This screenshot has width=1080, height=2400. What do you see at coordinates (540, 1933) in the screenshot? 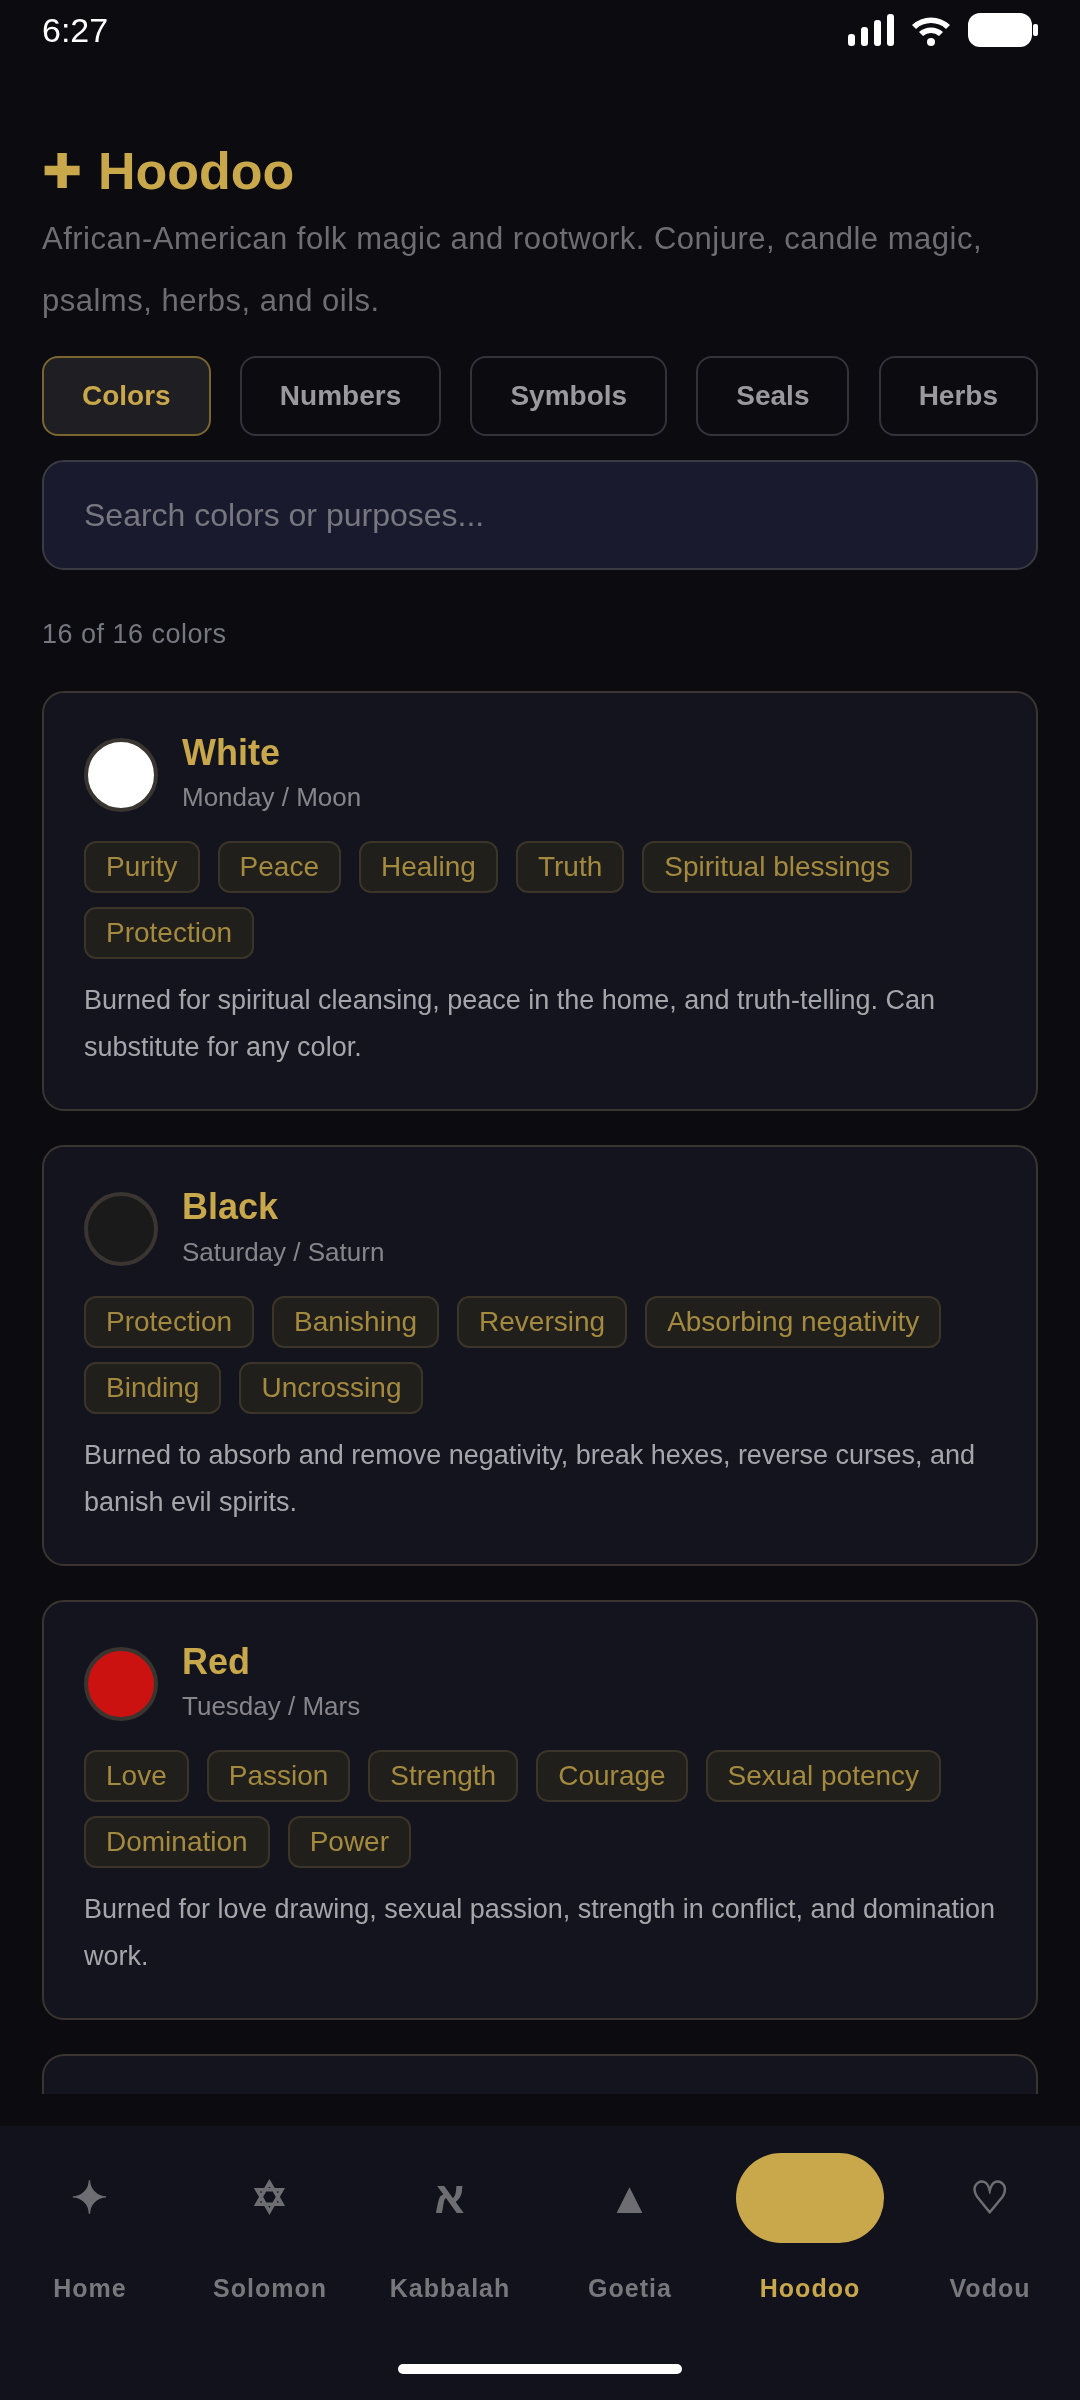
I see `color-description: Burned for love drawing, sexual passion, strength in conflict, and domination work.` at bounding box center [540, 1933].